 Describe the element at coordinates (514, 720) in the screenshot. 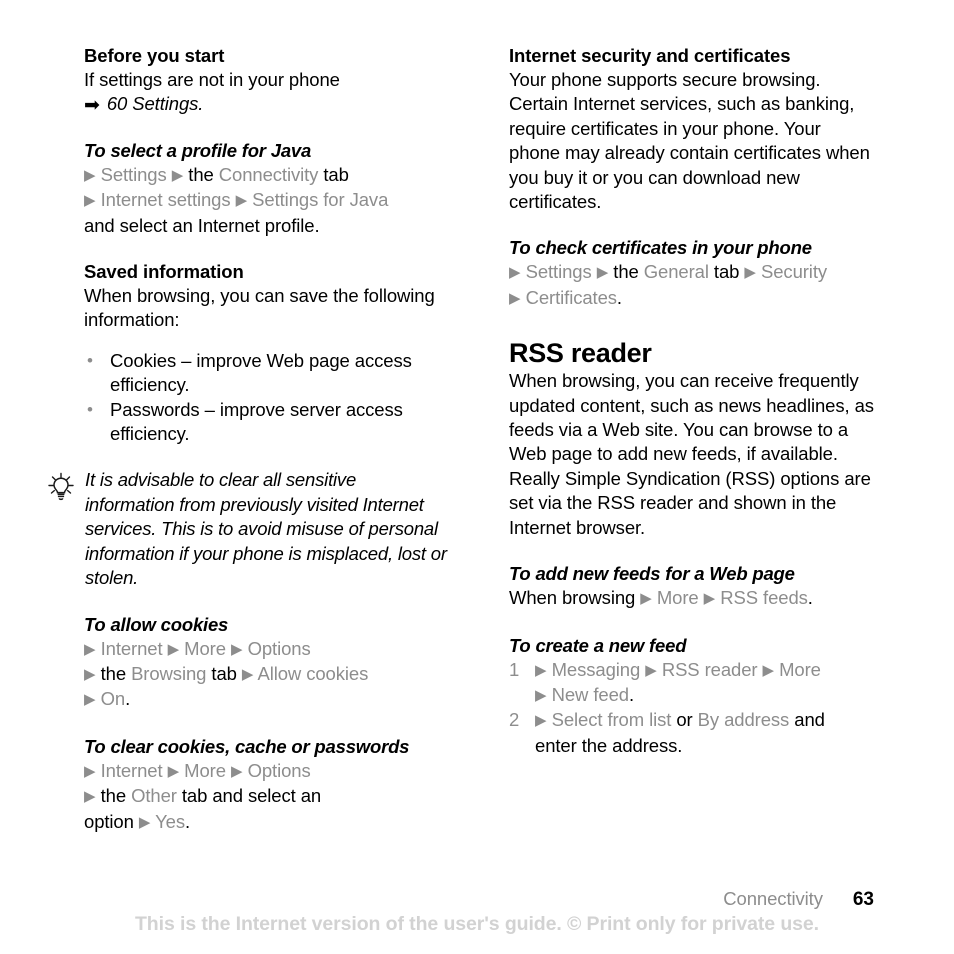

I see `step-number: 2` at that location.